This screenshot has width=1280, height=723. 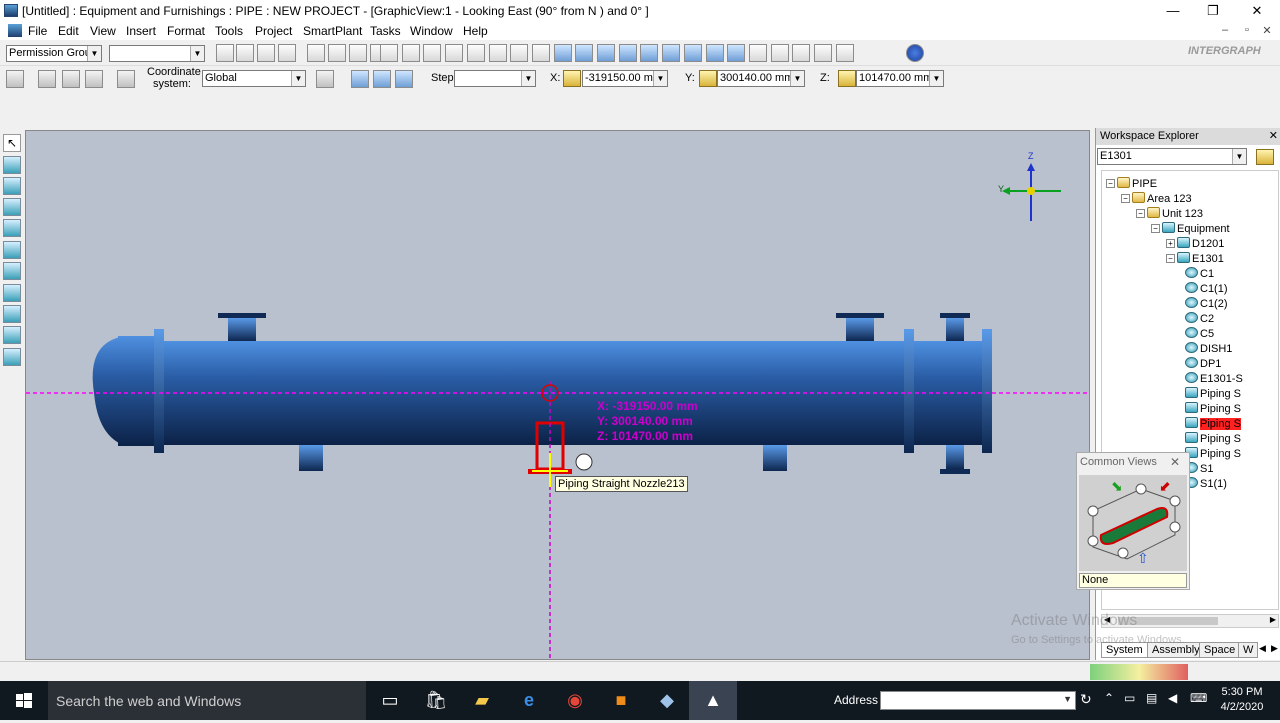 I want to click on clock: 5:30 PM 4/2/2020, so click(x=1242, y=700).